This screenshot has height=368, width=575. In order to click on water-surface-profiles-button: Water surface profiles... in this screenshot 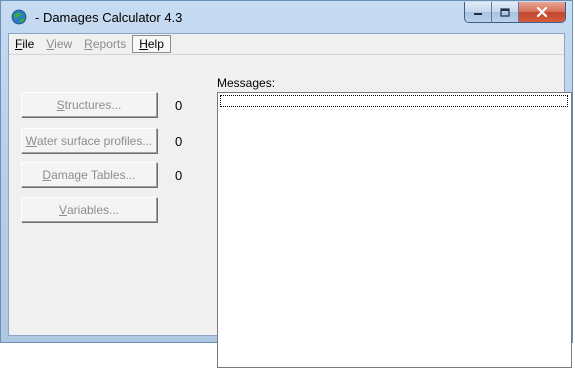, I will do `click(89, 140)`.